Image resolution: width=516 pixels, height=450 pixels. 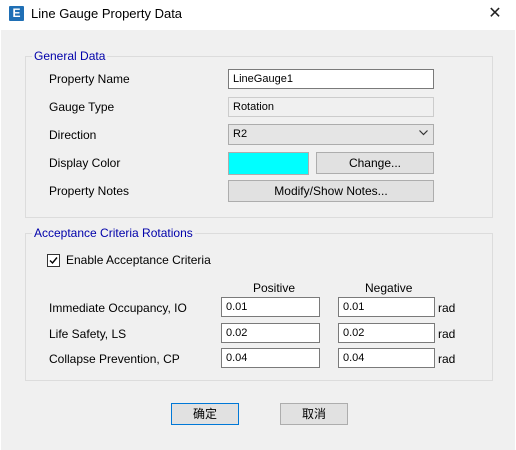 What do you see at coordinates (138, 260) in the screenshot?
I see `enable-acceptance-label: Enable Acceptance Criteria` at bounding box center [138, 260].